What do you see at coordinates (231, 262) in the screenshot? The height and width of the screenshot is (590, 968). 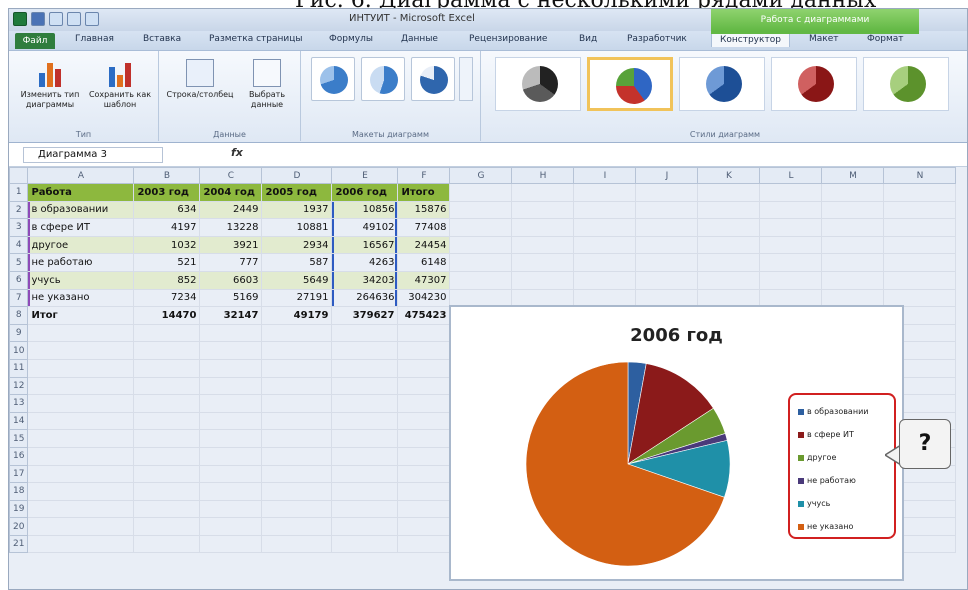 I see `data-cell: 777` at bounding box center [231, 262].